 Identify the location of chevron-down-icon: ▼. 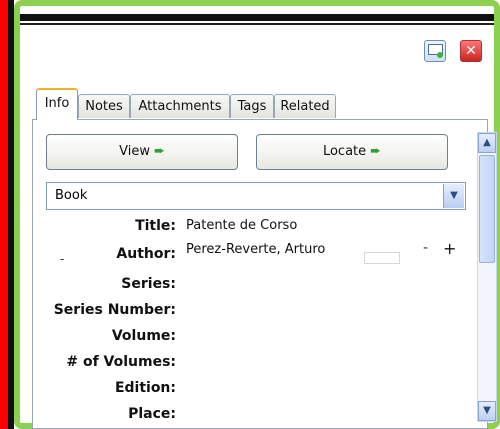
(453, 196).